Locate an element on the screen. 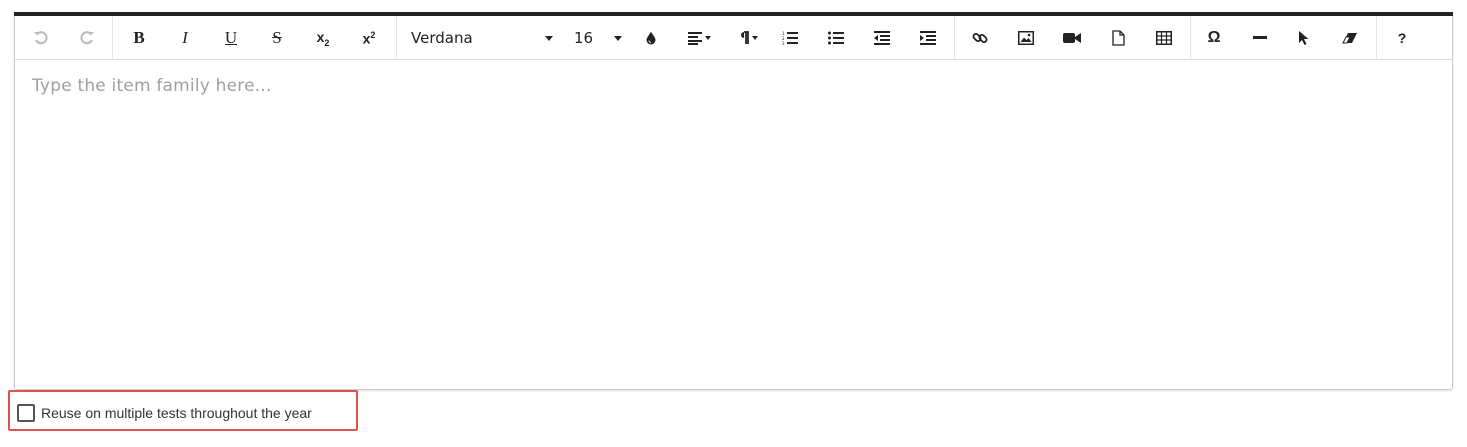 Image resolution: width=1467 pixels, height=447 pixels. redo-icon is located at coordinates (87, 38).